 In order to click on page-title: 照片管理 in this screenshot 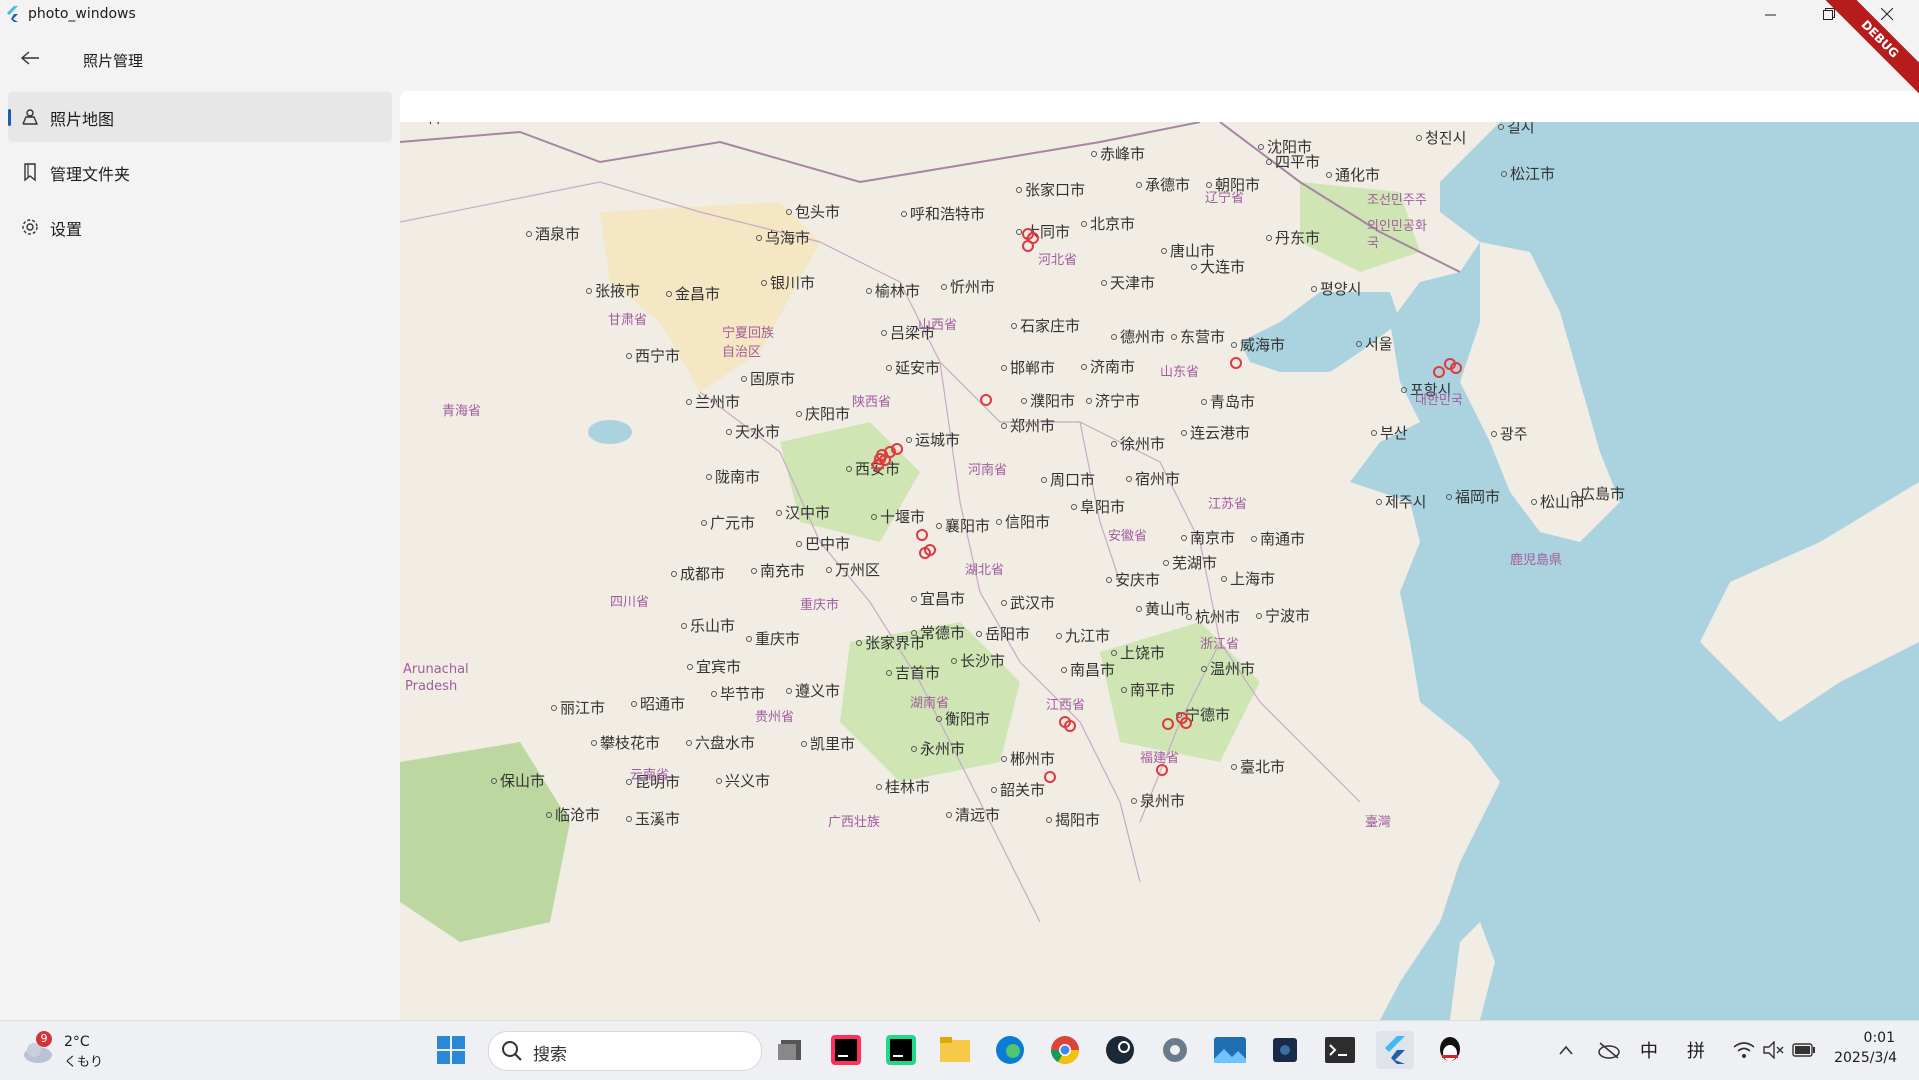, I will do `click(113, 61)`.